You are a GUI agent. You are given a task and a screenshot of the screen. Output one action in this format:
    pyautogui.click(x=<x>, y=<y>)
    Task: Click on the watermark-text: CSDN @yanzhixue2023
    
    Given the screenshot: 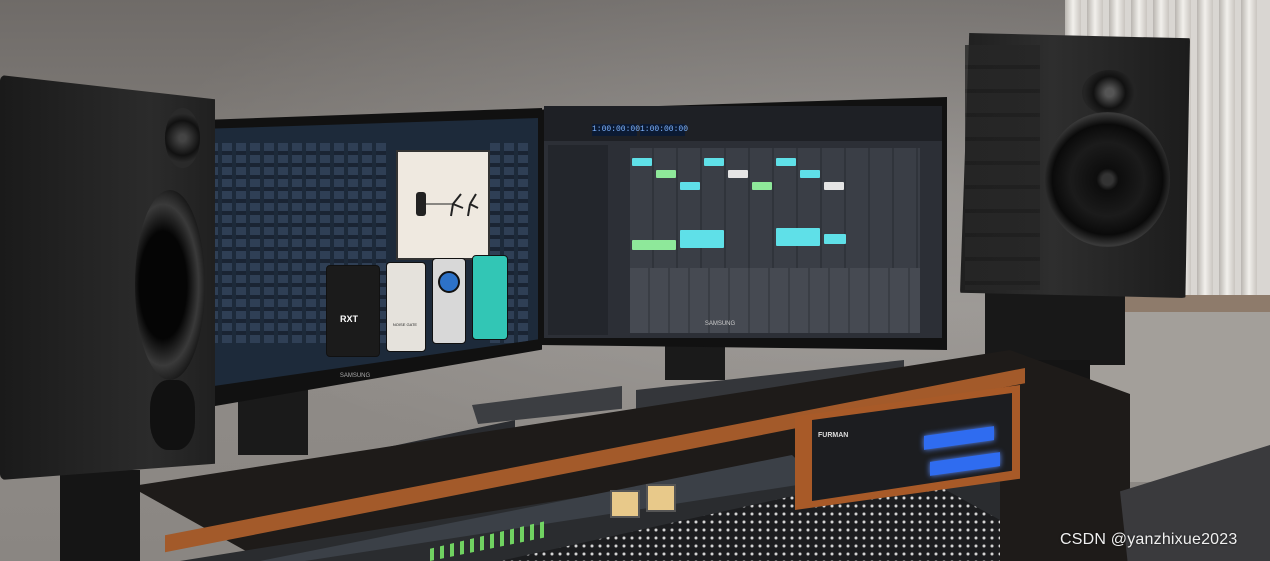 What is the action you would take?
    pyautogui.click(x=1149, y=539)
    